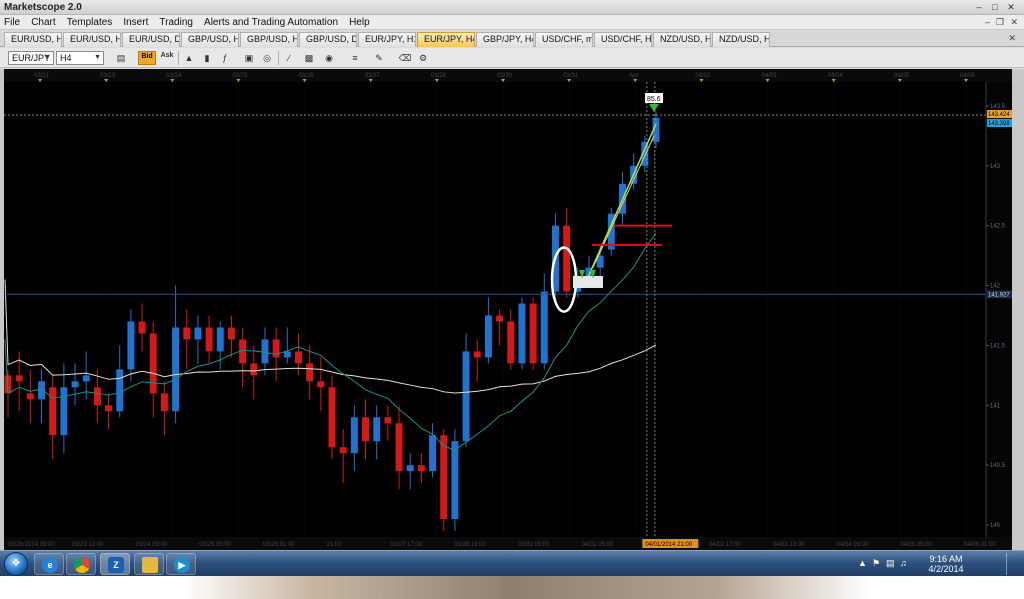 This screenshot has width=1024, height=599. What do you see at coordinates (1012, 38) in the screenshot?
I see `close-tab-icon: ✕` at bounding box center [1012, 38].